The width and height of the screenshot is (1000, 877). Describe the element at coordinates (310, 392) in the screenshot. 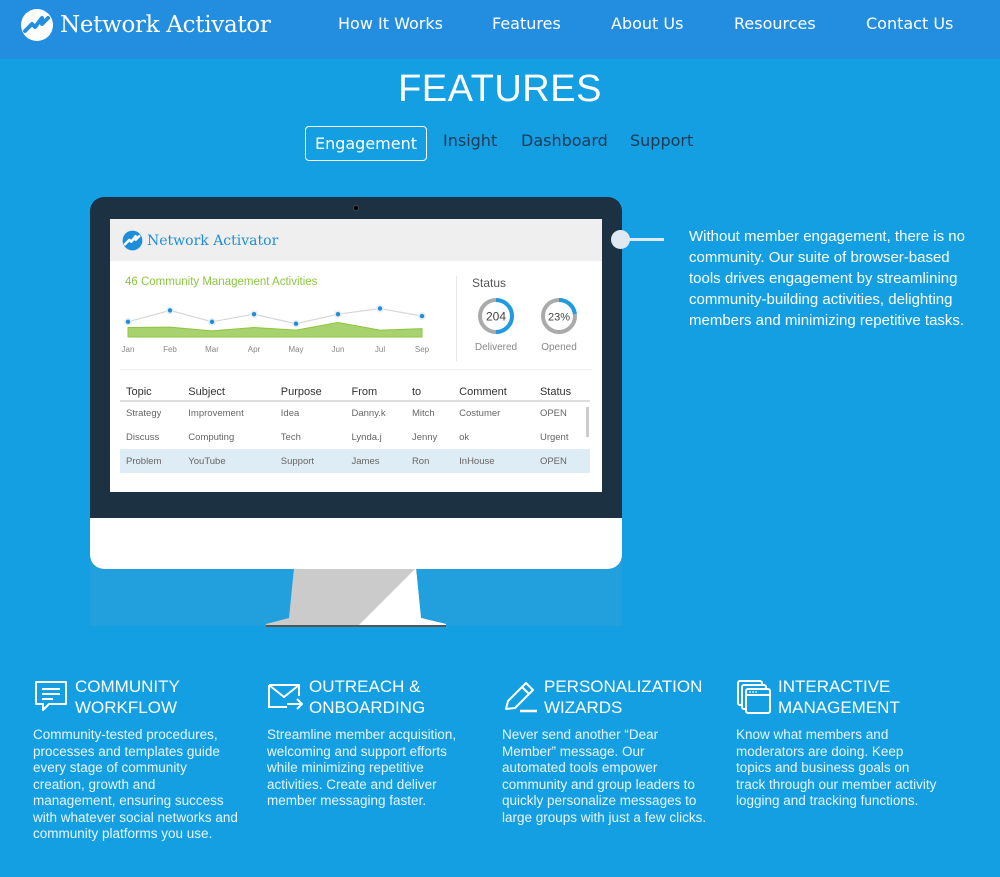

I see `column-header-purpose: Purpose` at that location.